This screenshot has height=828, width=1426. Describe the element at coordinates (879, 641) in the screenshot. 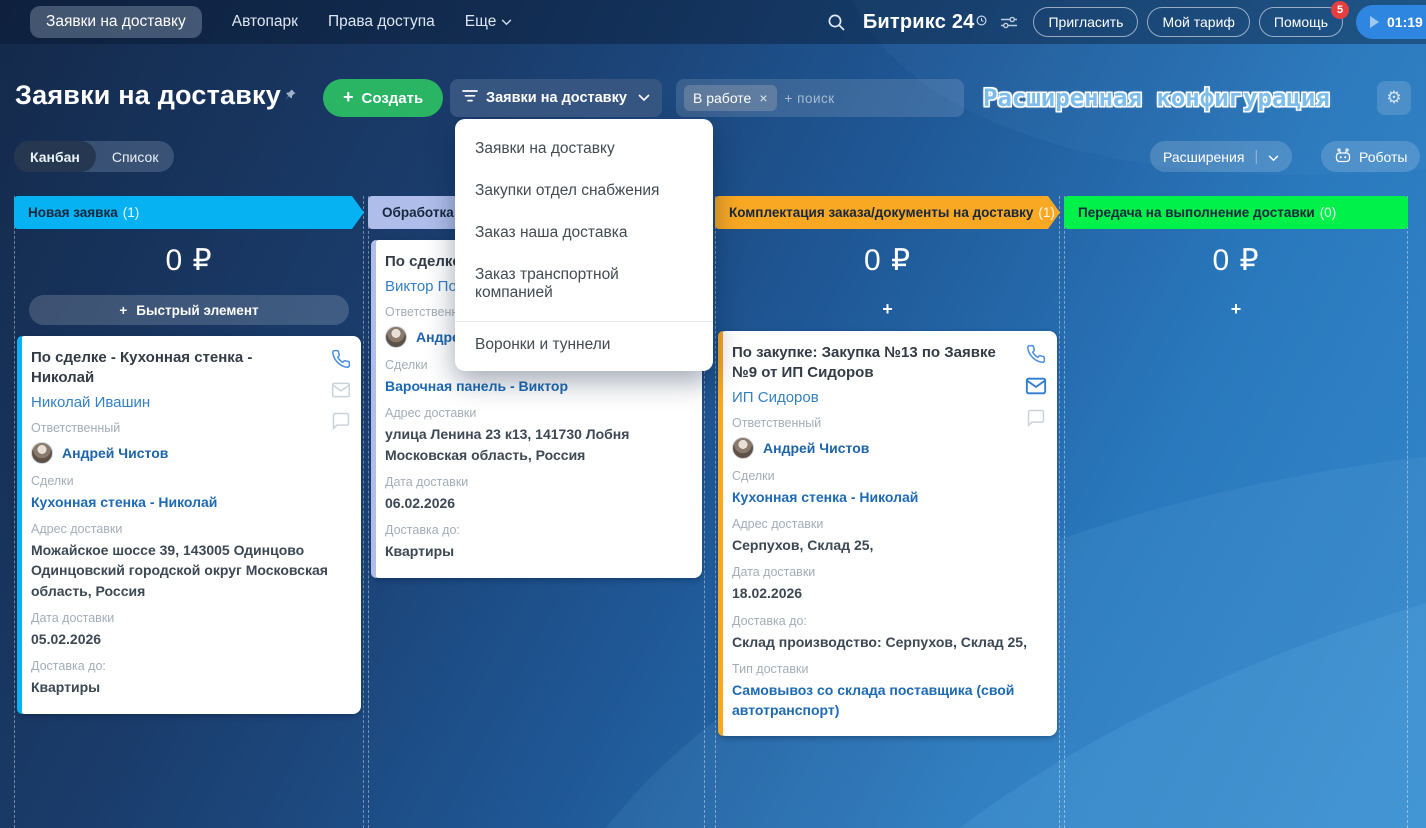

I see `destination-value: Склад производство: Серпухов, Склад 25,` at that location.